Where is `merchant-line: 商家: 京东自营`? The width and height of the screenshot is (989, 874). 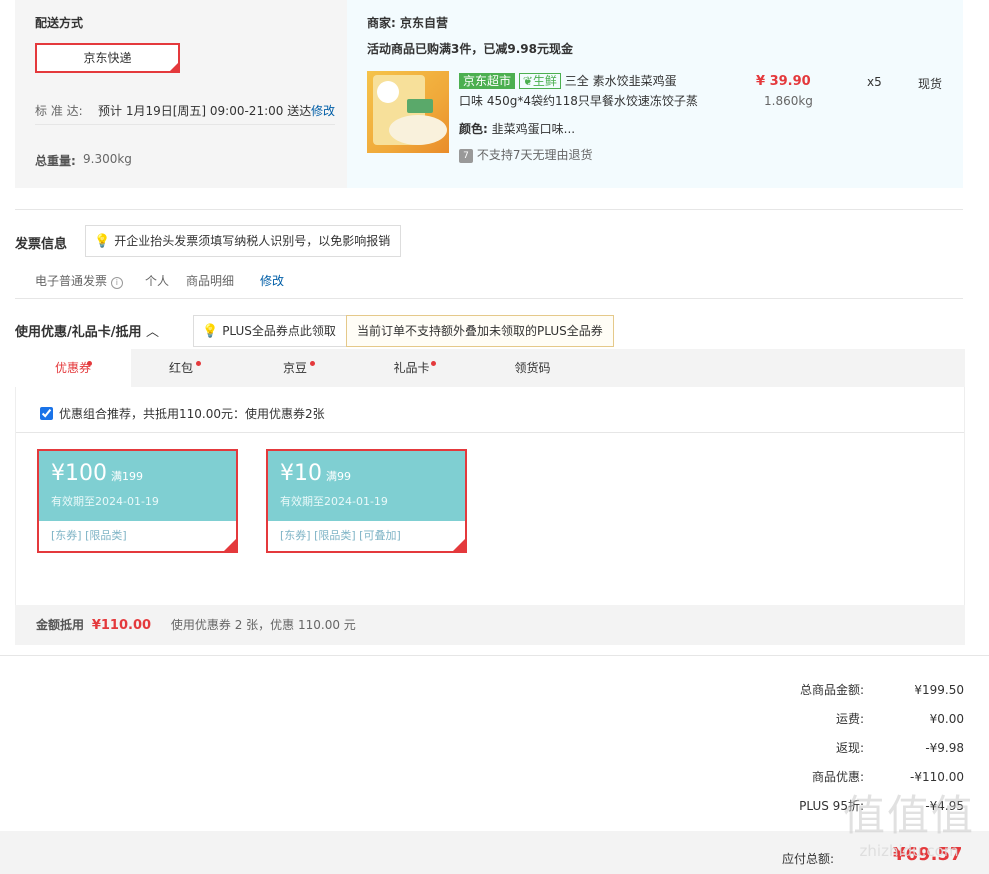
merchant-line: 商家: 京东自营 is located at coordinates (407, 22).